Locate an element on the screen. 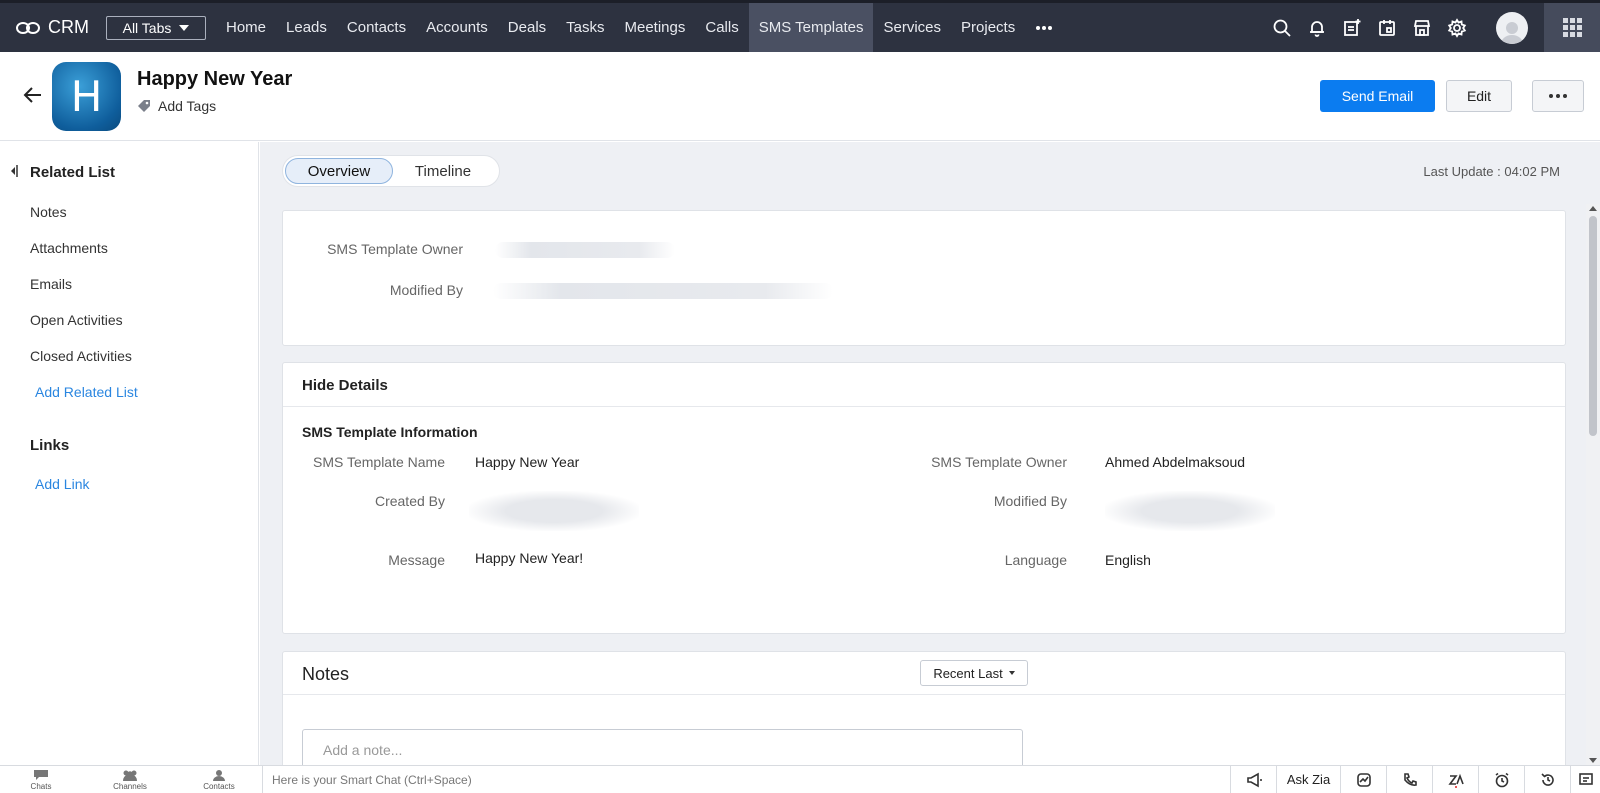 The width and height of the screenshot is (1600, 793). add-link-link: Add Link is located at coordinates (62, 484).